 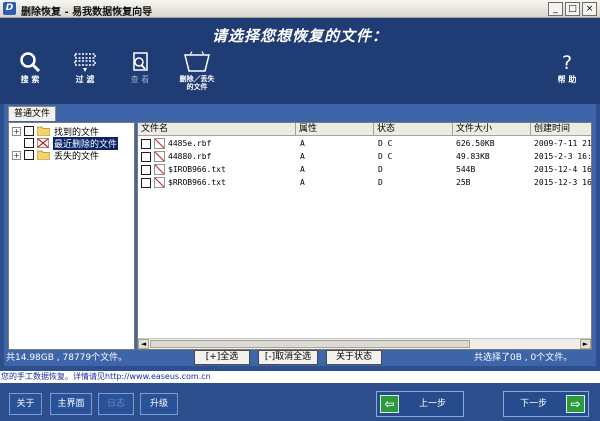 I want to click on tree-item-found-files: + 找到的文件, so click(x=56, y=131).